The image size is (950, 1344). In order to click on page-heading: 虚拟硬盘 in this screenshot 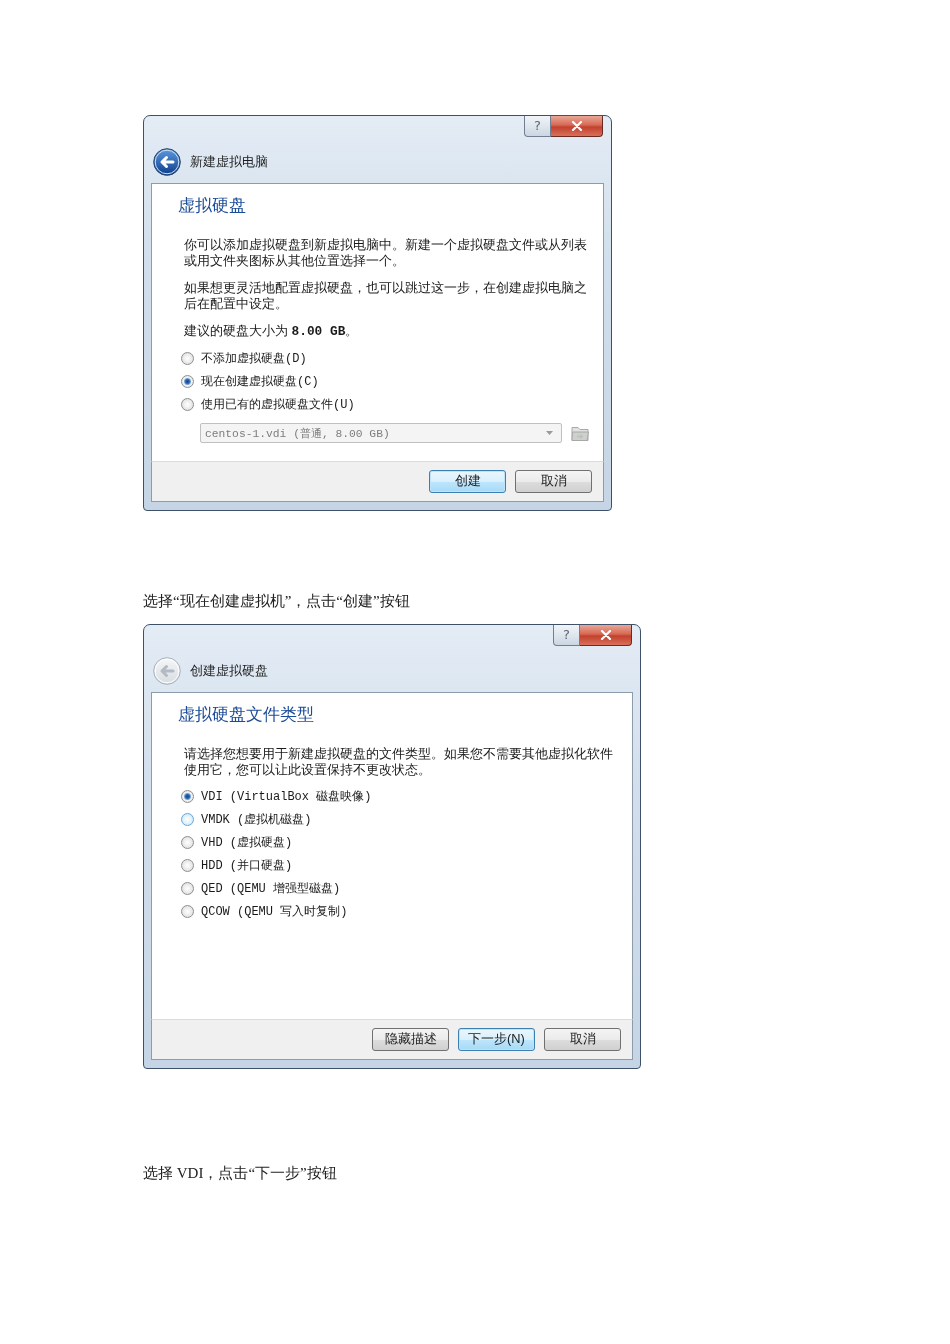, I will do `click(212, 206)`.